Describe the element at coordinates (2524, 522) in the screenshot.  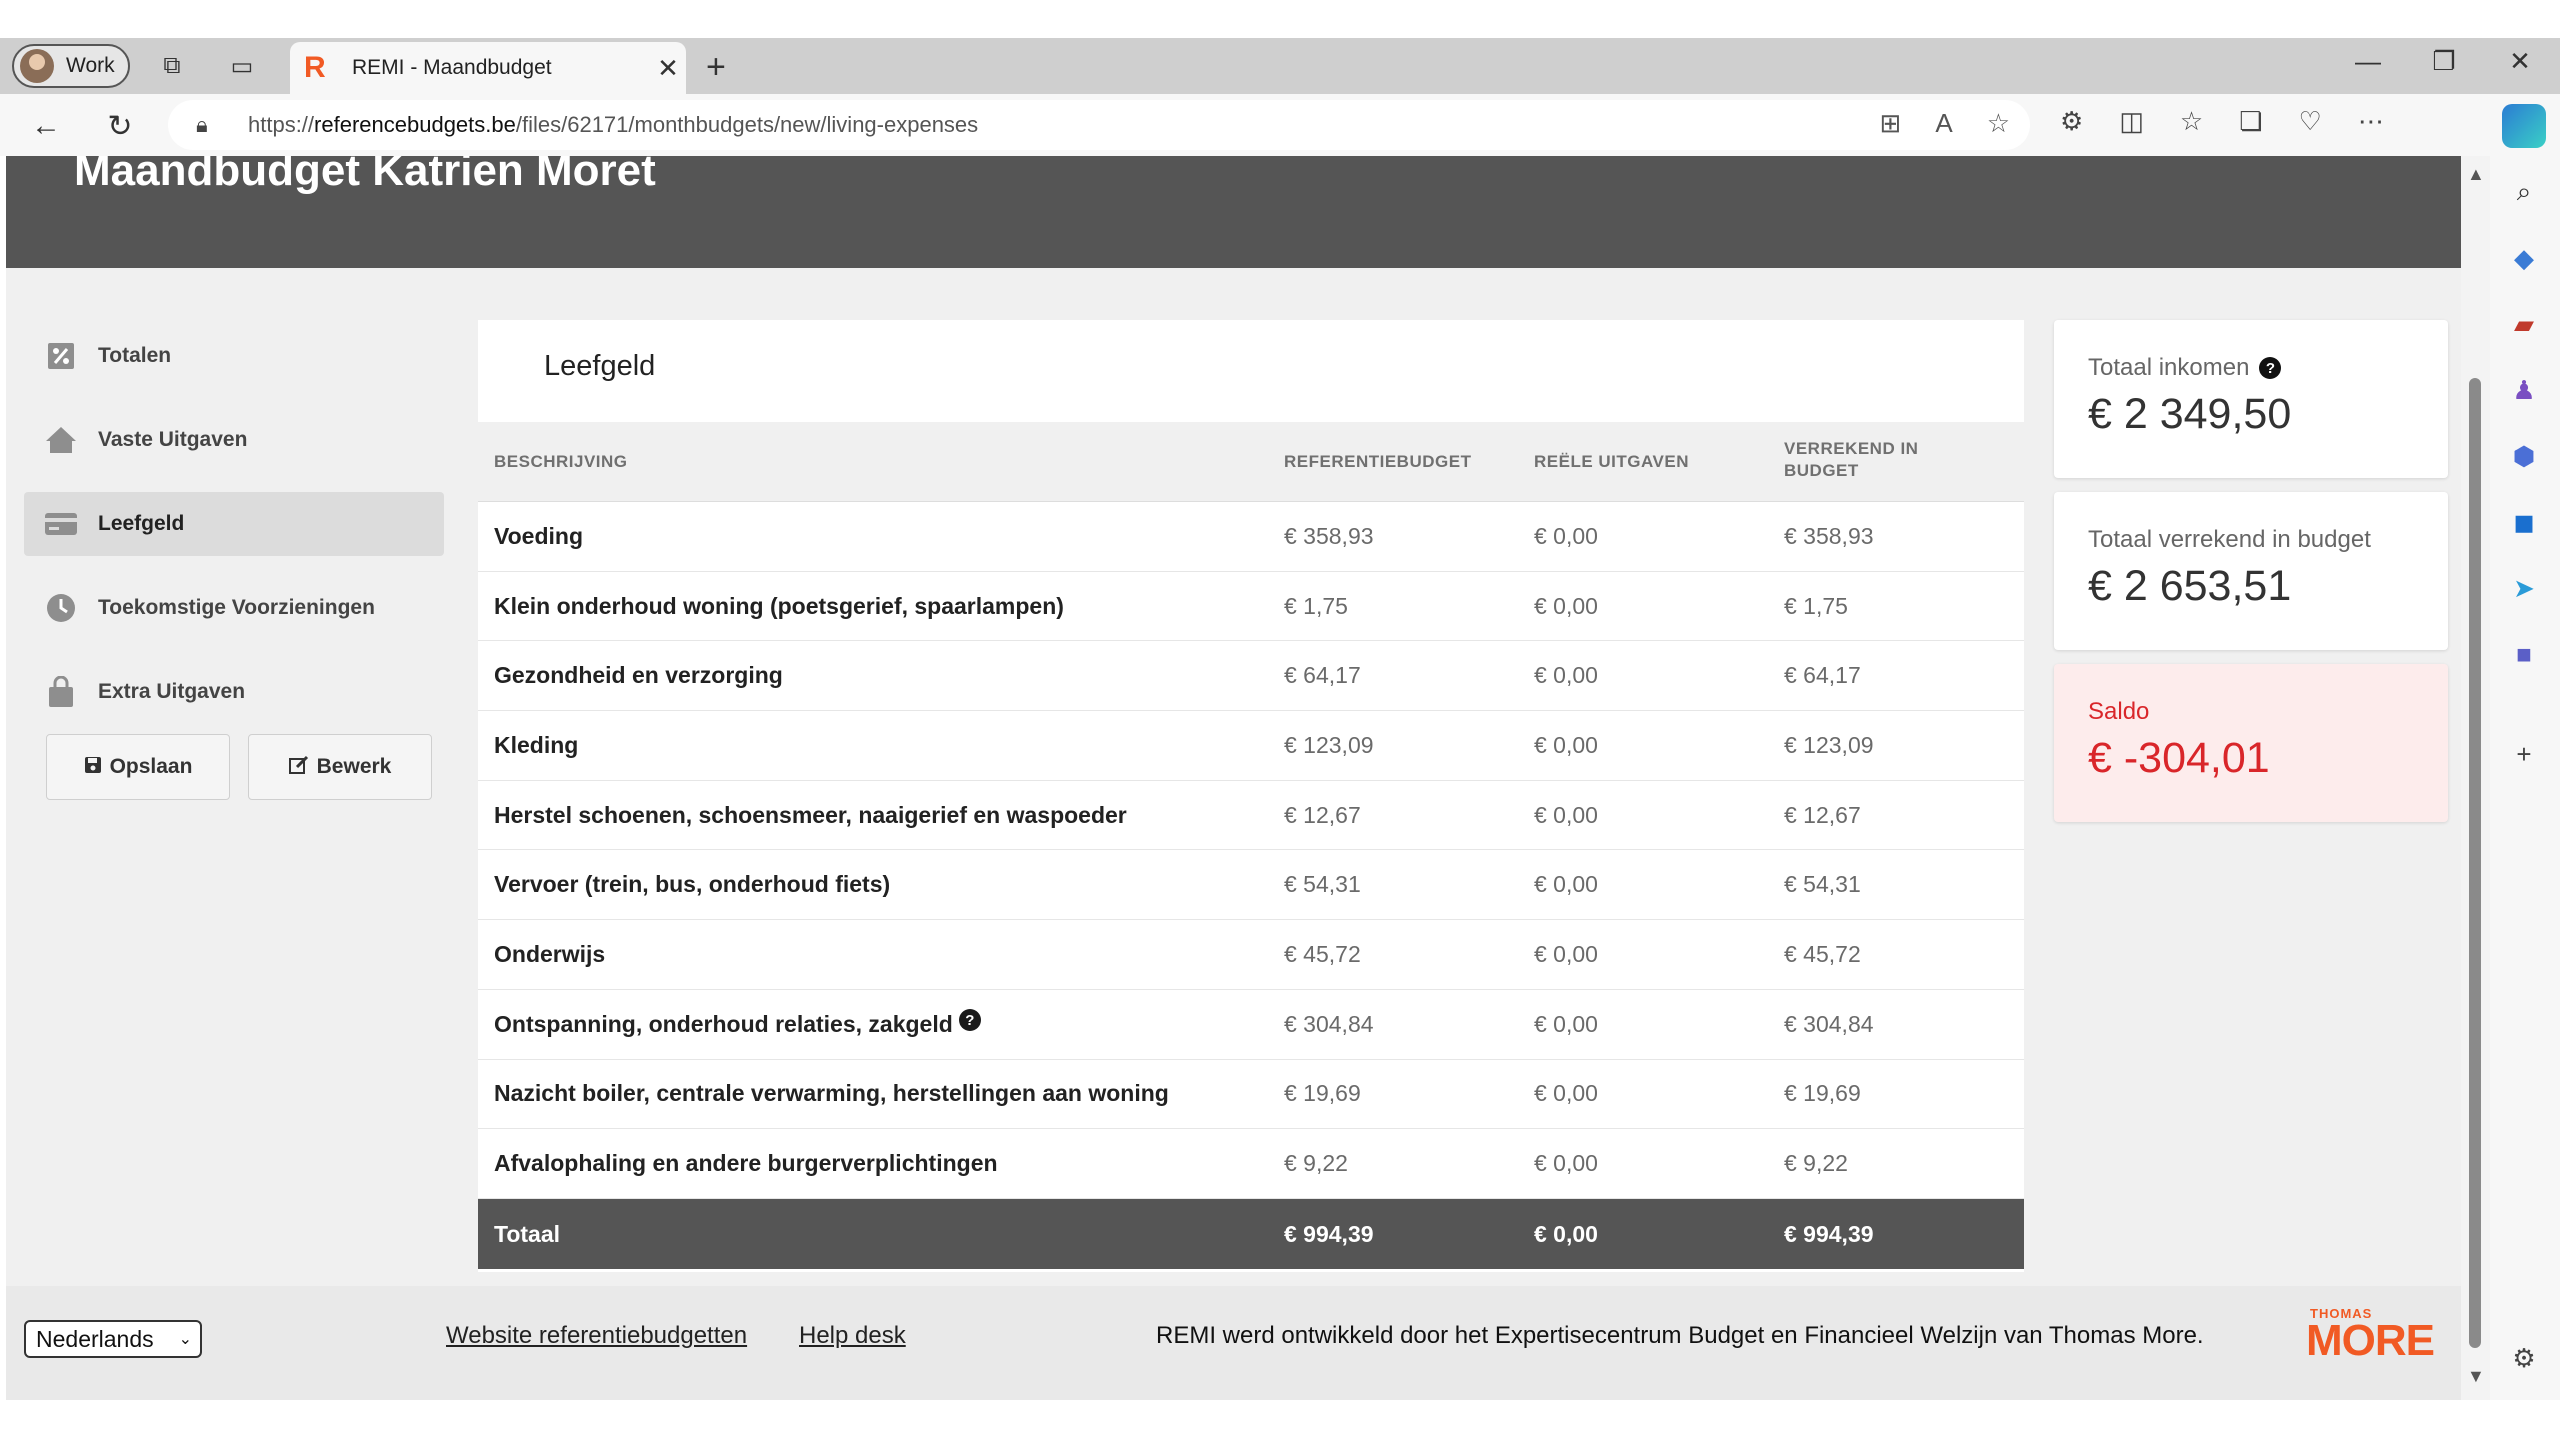
I see `outlook-icon: ◼` at that location.